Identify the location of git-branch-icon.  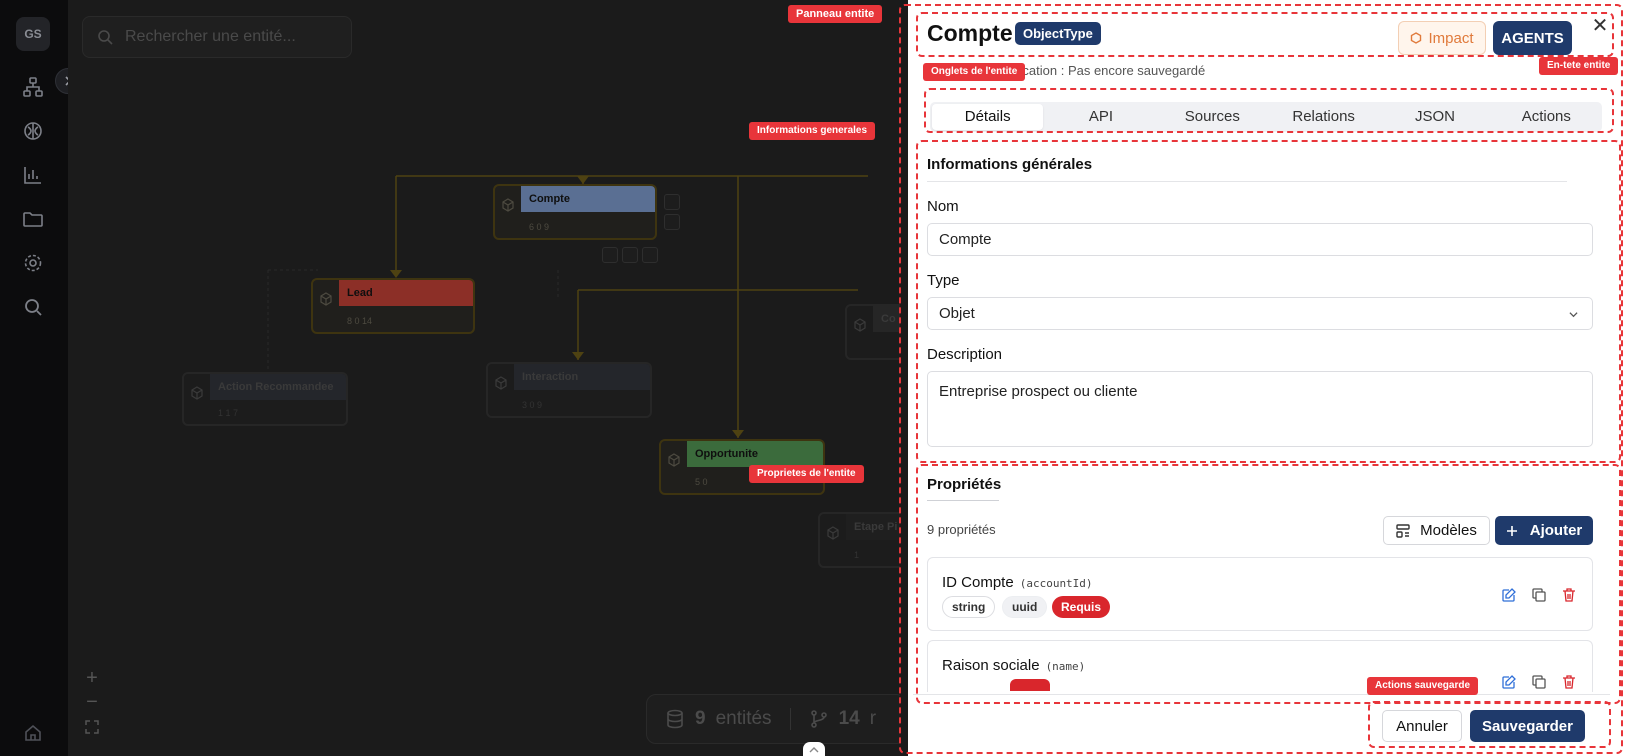
(818, 719).